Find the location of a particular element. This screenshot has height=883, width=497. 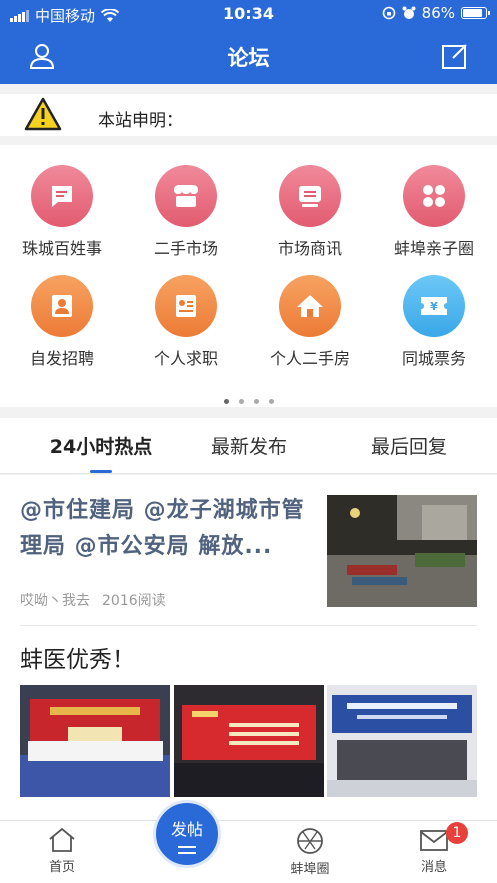

house-icon is located at coordinates (310, 306).